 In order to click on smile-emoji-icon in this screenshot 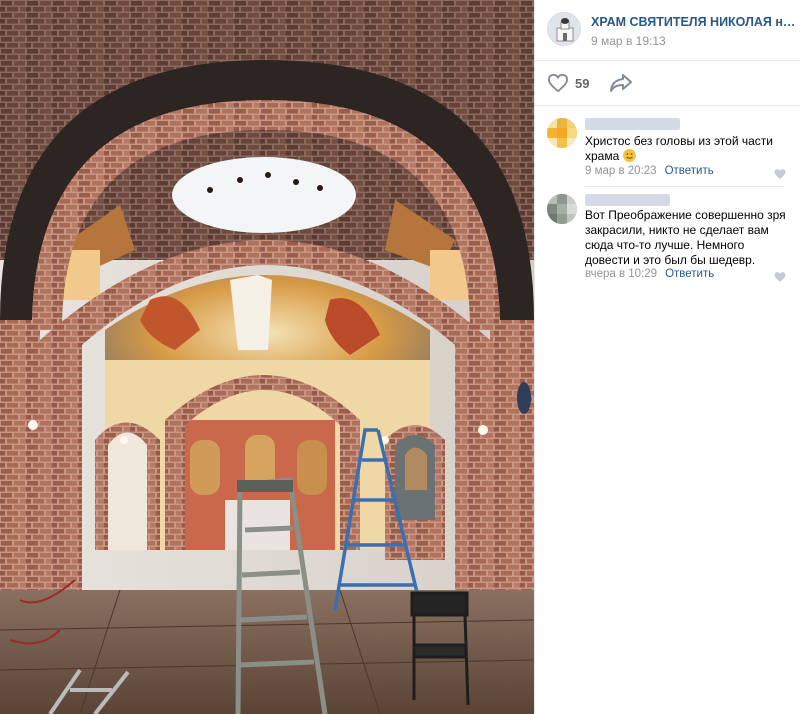, I will do `click(629, 155)`.